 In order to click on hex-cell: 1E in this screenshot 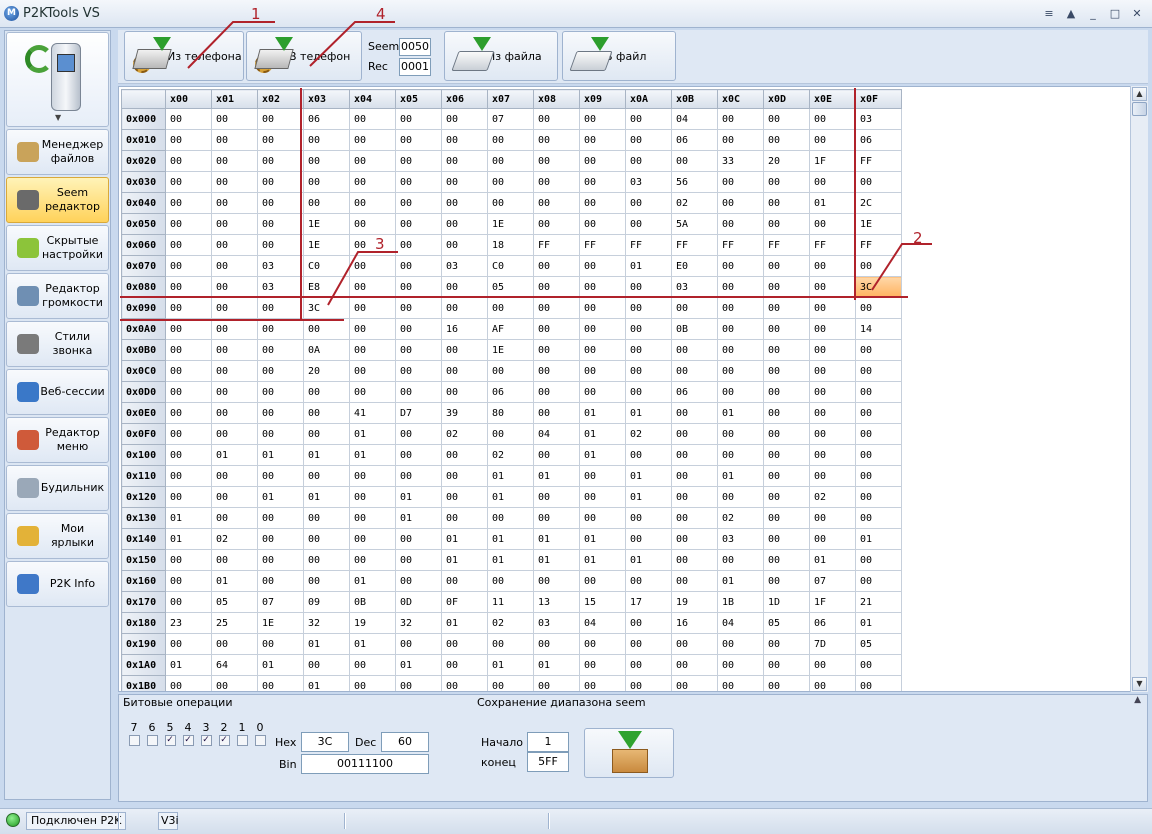, I will do `click(326, 245)`.